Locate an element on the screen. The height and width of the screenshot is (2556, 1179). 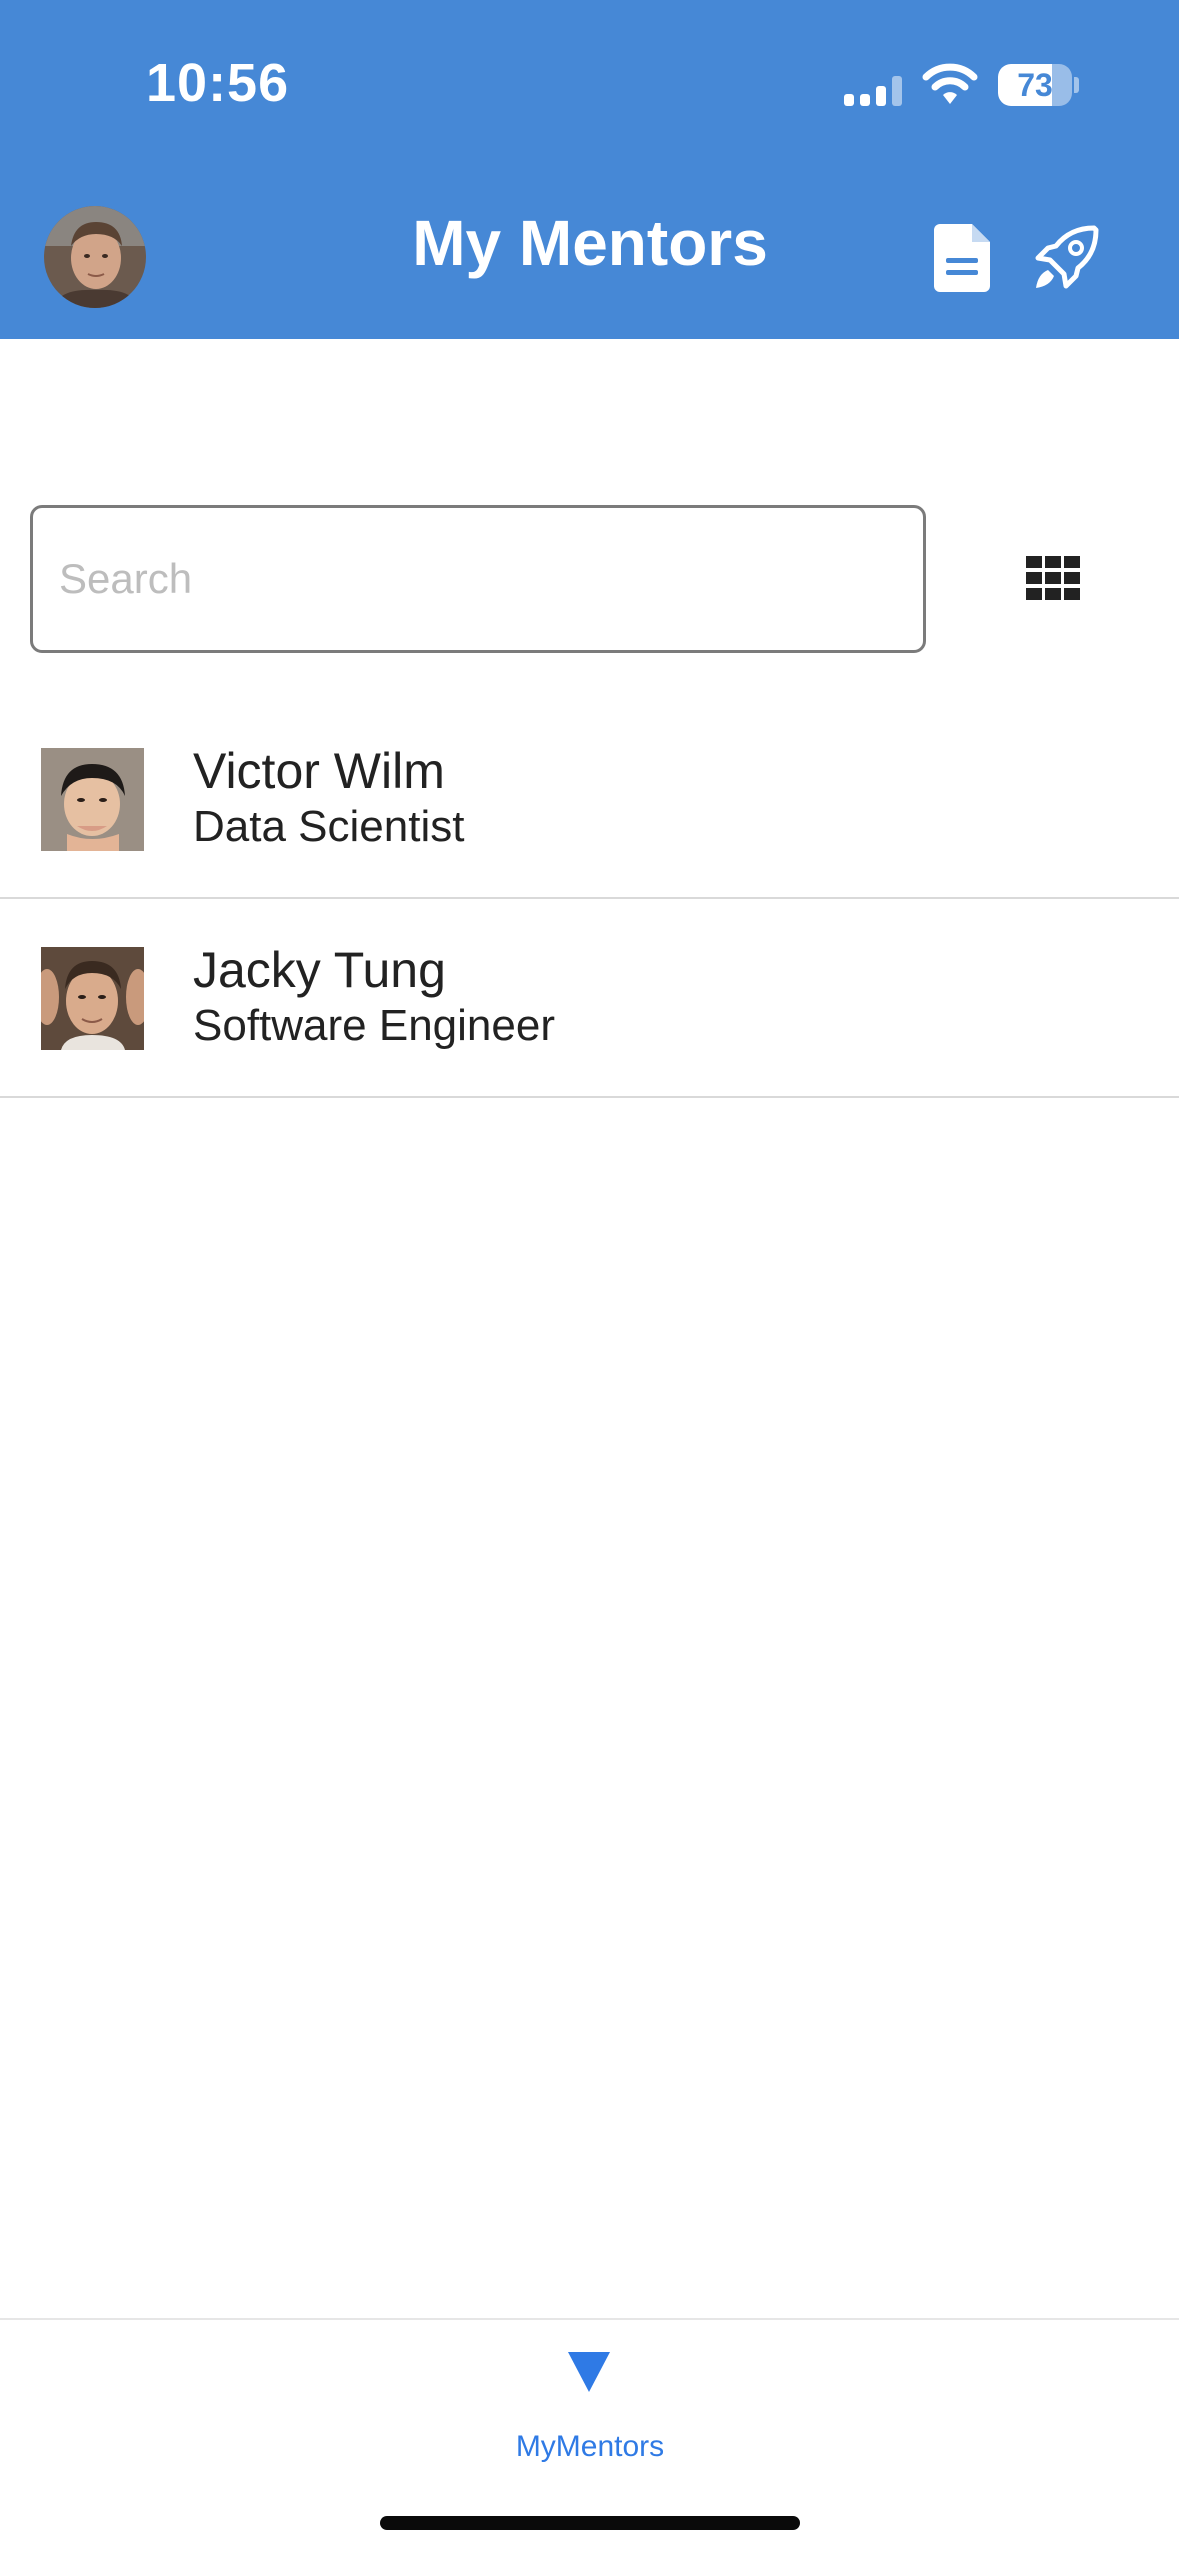
user-avatar-icon is located at coordinates (95, 257).